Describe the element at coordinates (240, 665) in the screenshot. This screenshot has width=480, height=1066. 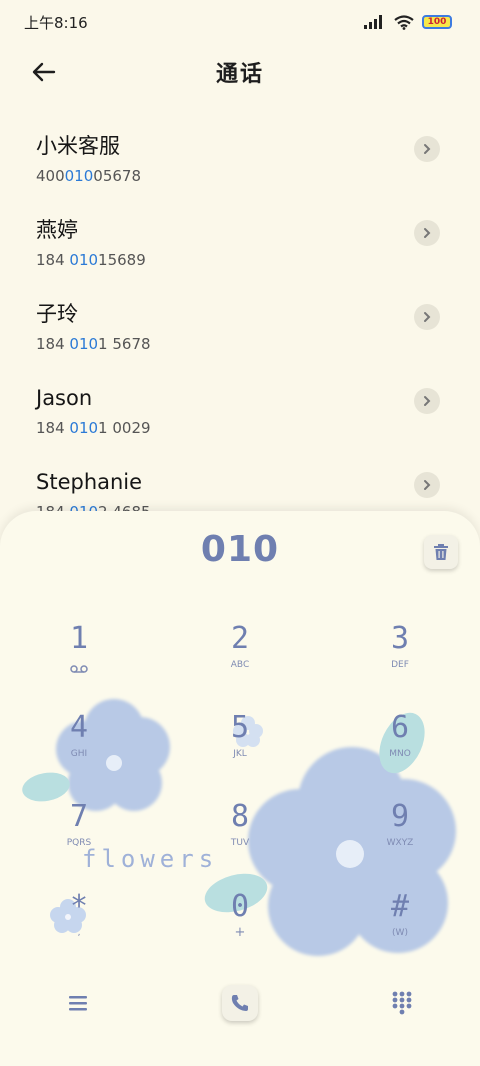
I see `key-letters: ABC` at that location.